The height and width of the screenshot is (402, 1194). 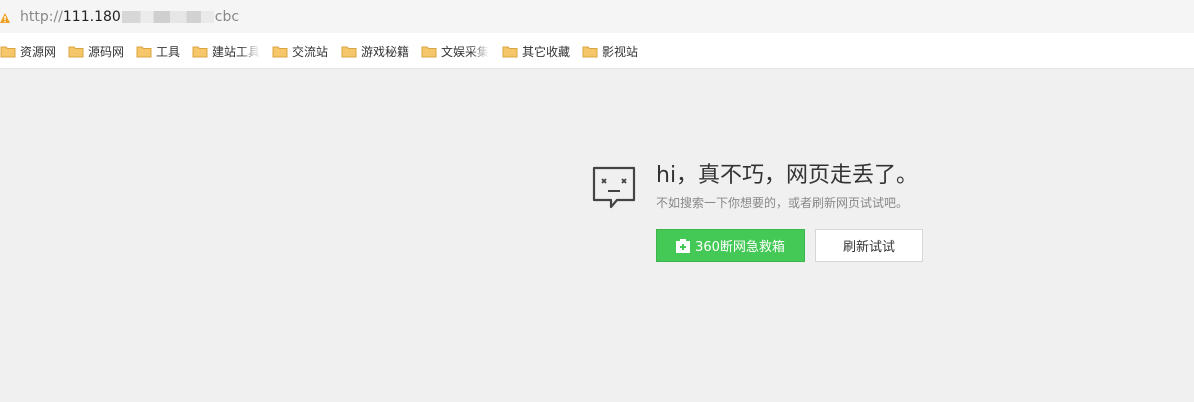 What do you see at coordinates (227, 17) in the screenshot?
I see `url-tail: cbc` at bounding box center [227, 17].